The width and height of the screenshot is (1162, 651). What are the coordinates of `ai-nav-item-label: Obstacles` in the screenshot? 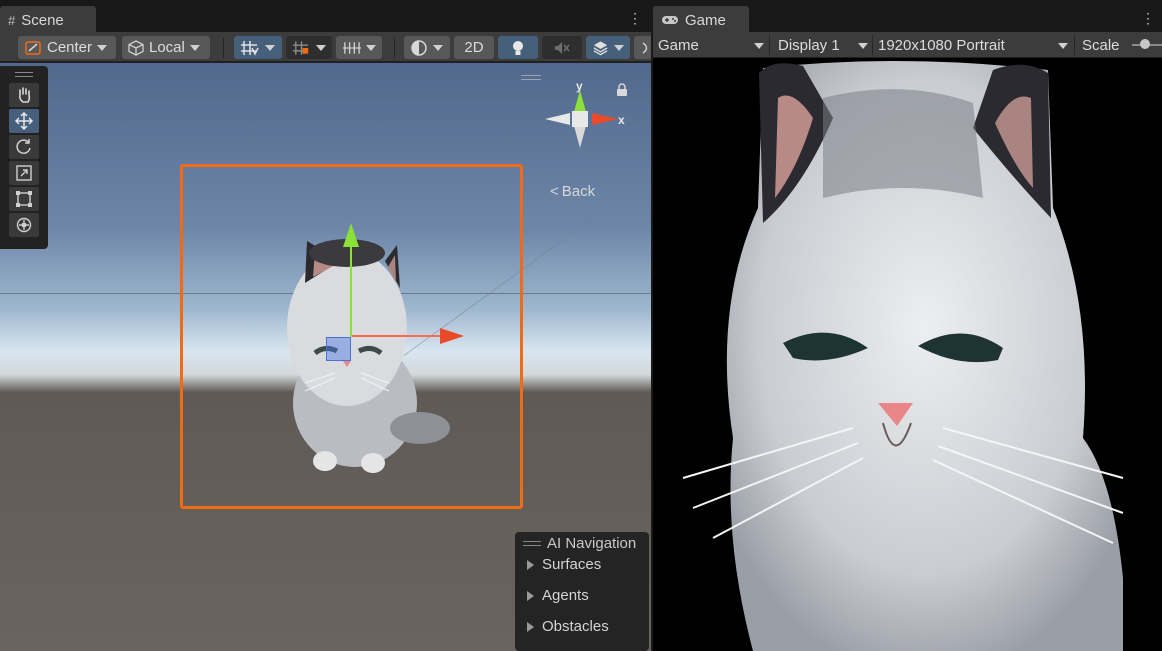 It's located at (575, 626).